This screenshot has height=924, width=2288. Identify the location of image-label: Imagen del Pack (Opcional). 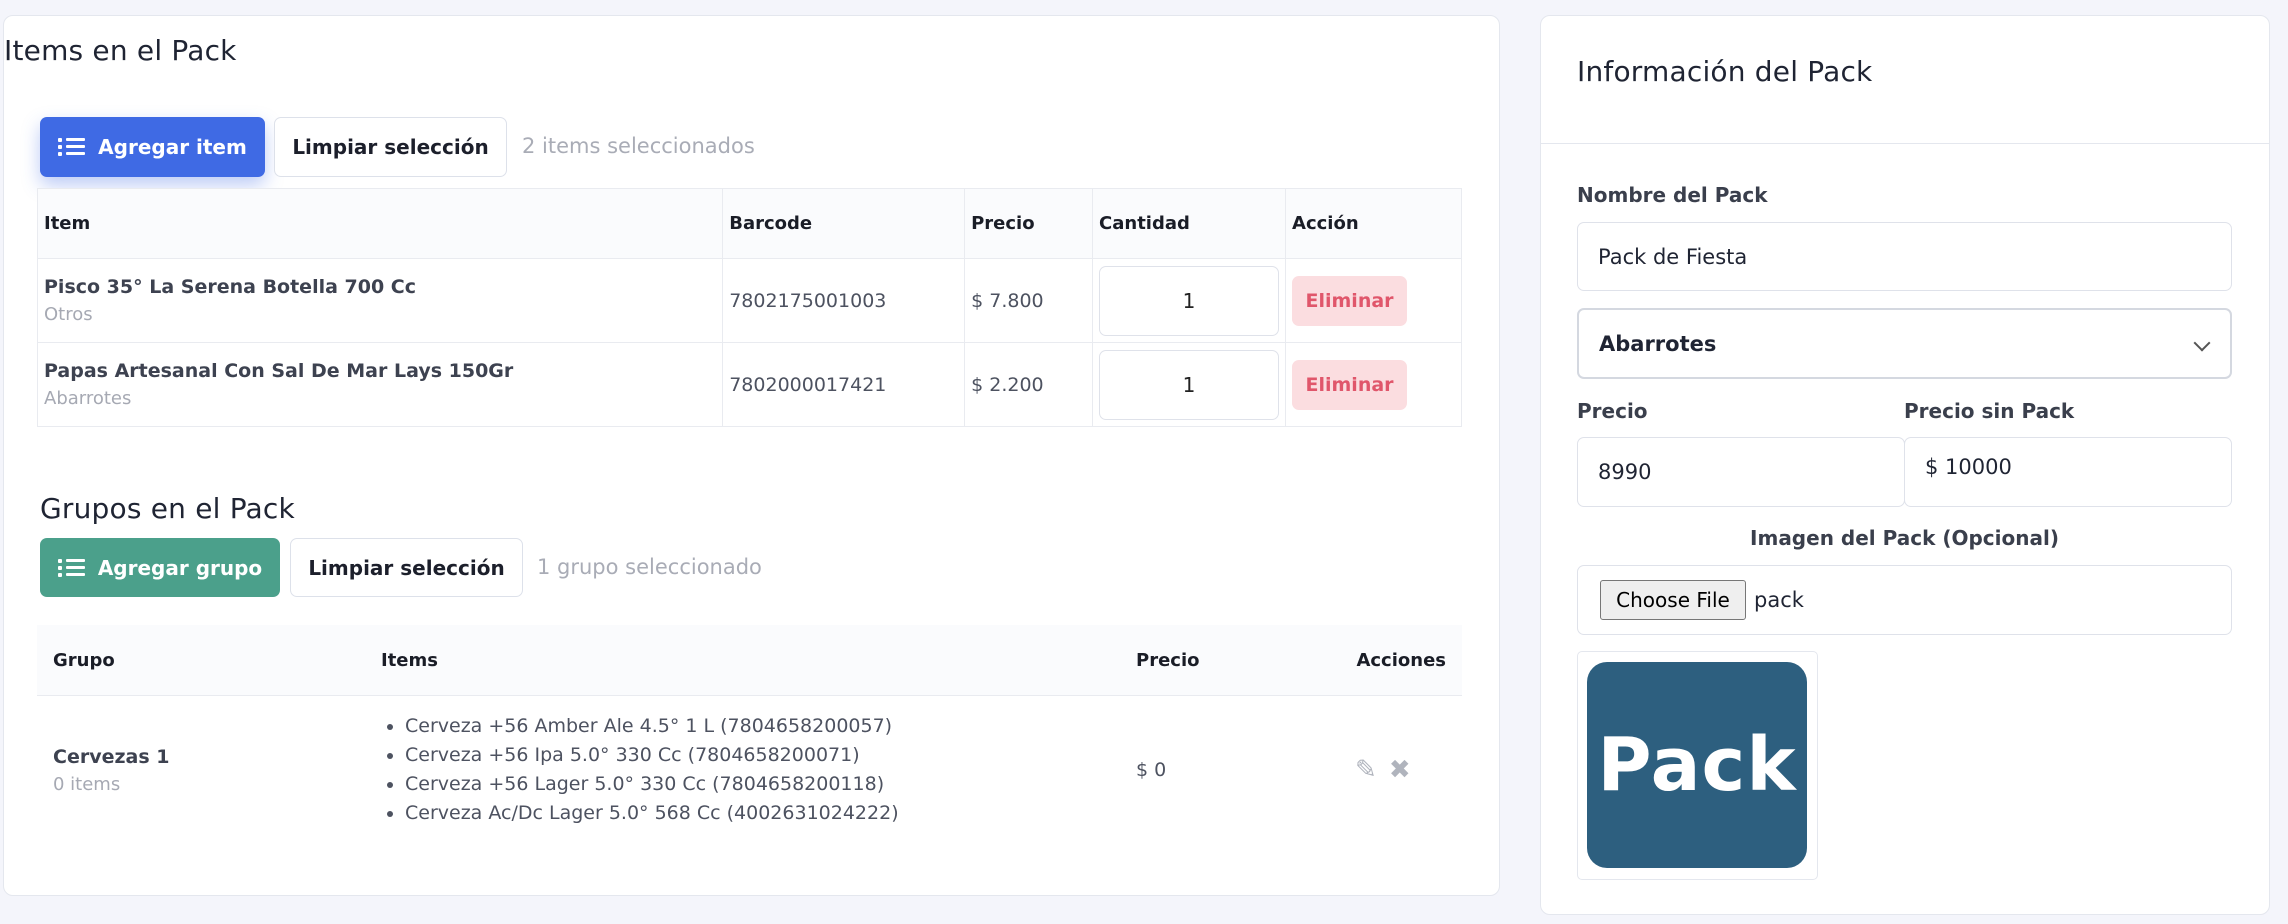
(1904, 538).